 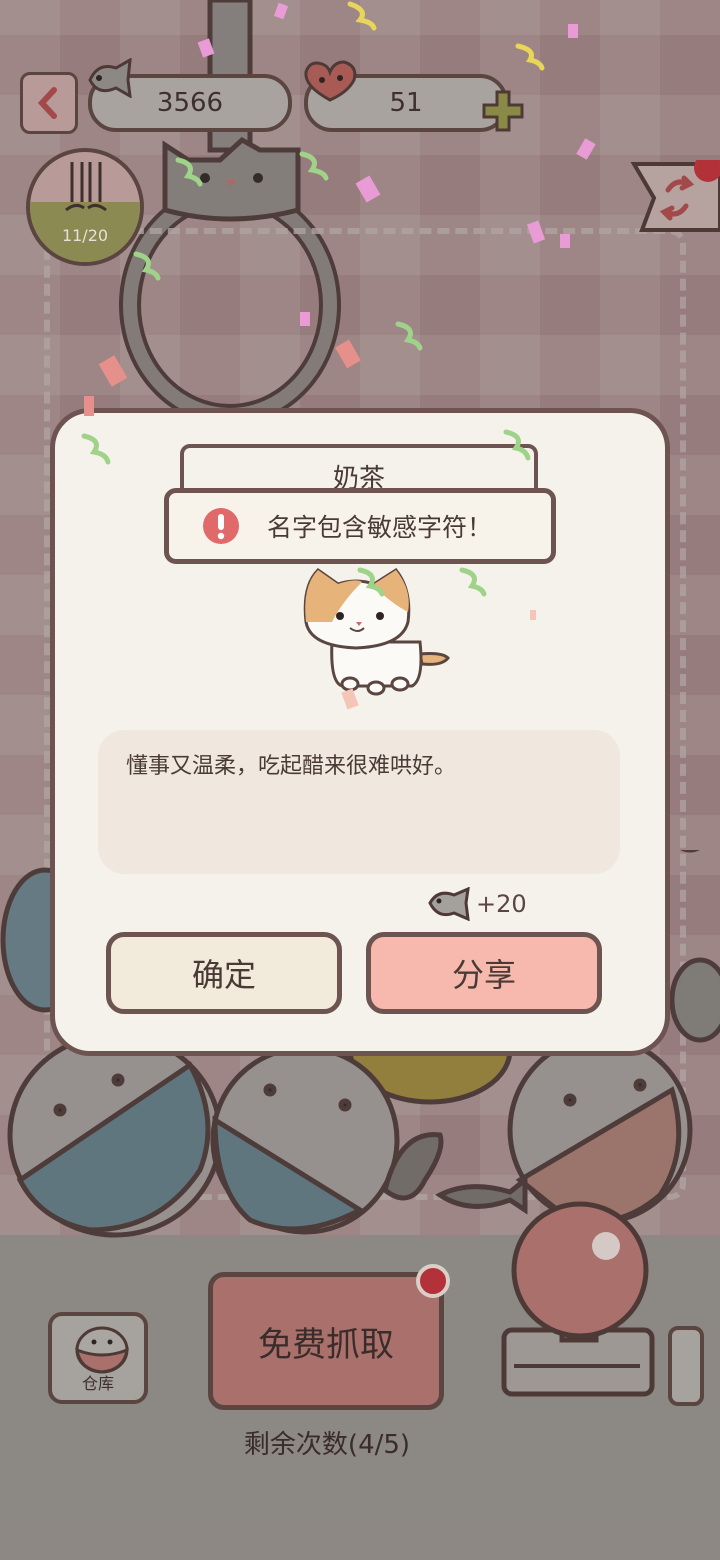 I want to click on confirm-button: 确定, so click(x=224, y=973).